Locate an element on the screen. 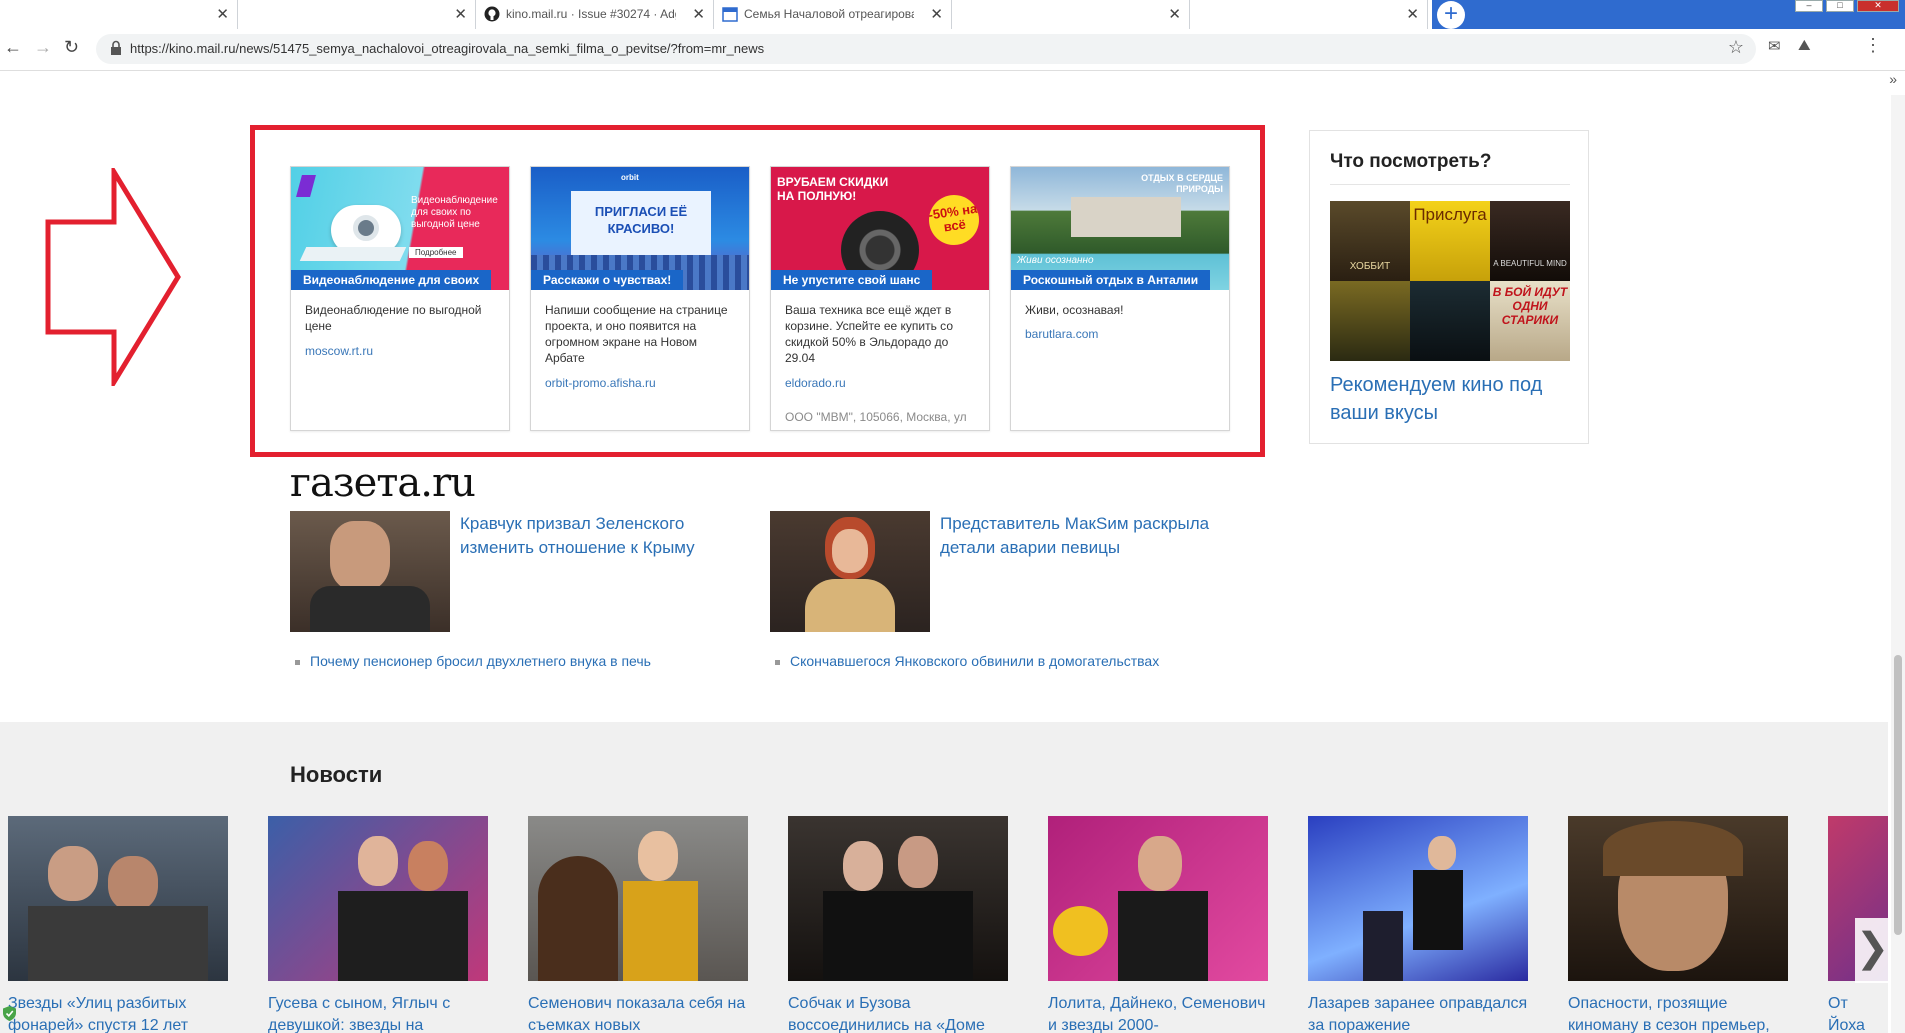 The height and width of the screenshot is (1033, 1905). github-icon is located at coordinates (492, 14).